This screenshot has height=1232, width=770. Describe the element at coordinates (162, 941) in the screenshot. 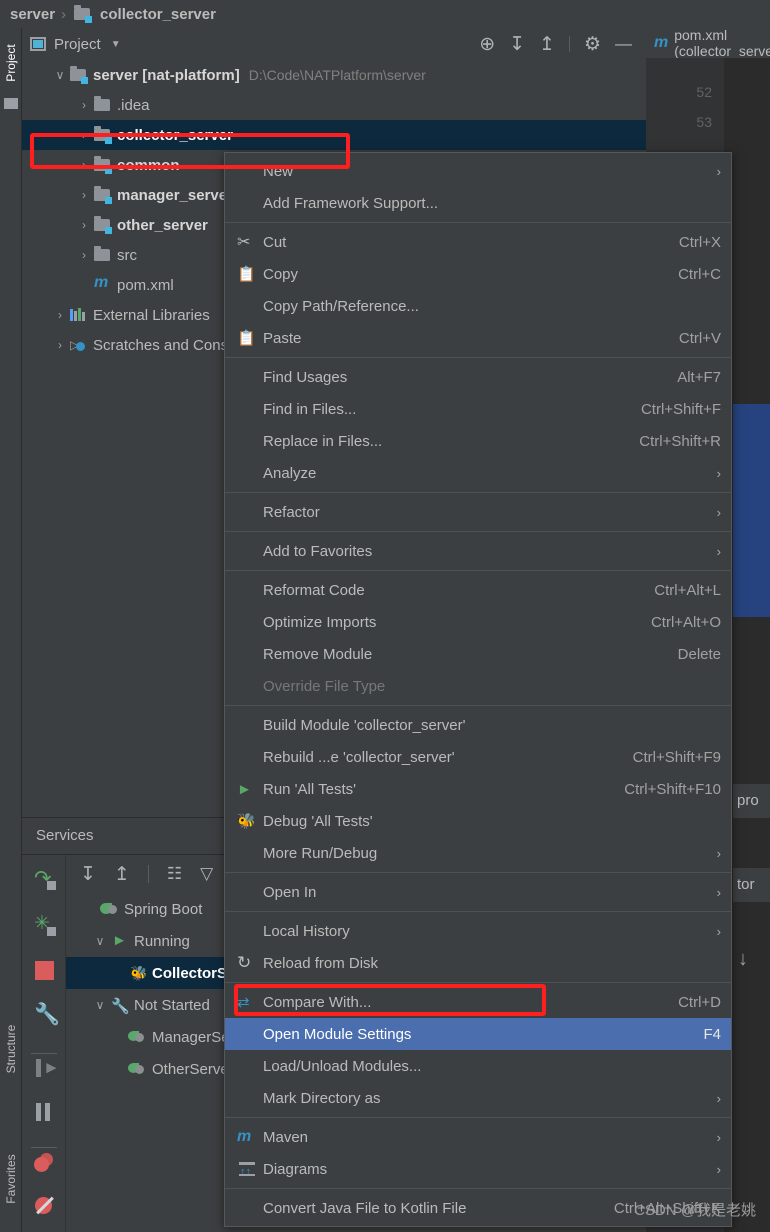

I see `services-label: Running` at that location.